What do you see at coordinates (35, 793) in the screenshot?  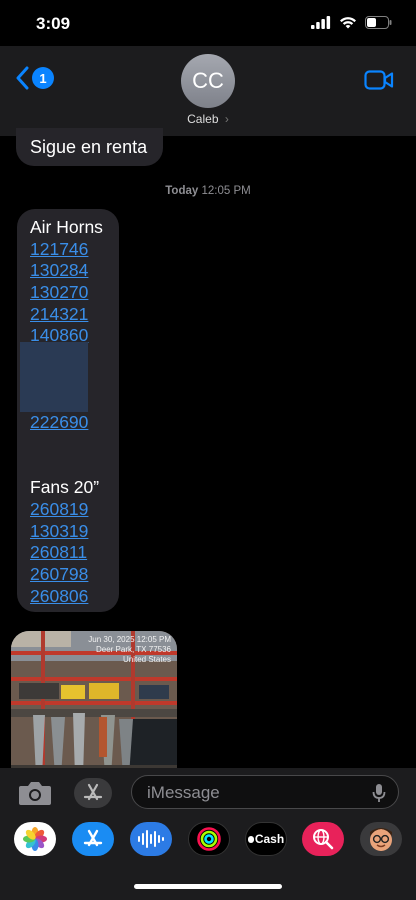 I see `camera-icon` at bounding box center [35, 793].